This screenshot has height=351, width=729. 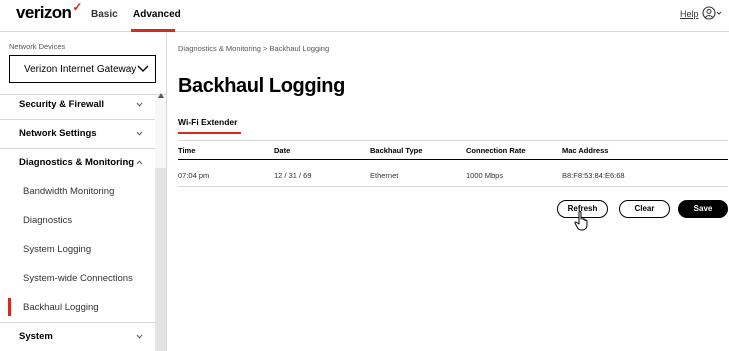 I want to click on page-title: Backhaul Logging, so click(x=261, y=86).